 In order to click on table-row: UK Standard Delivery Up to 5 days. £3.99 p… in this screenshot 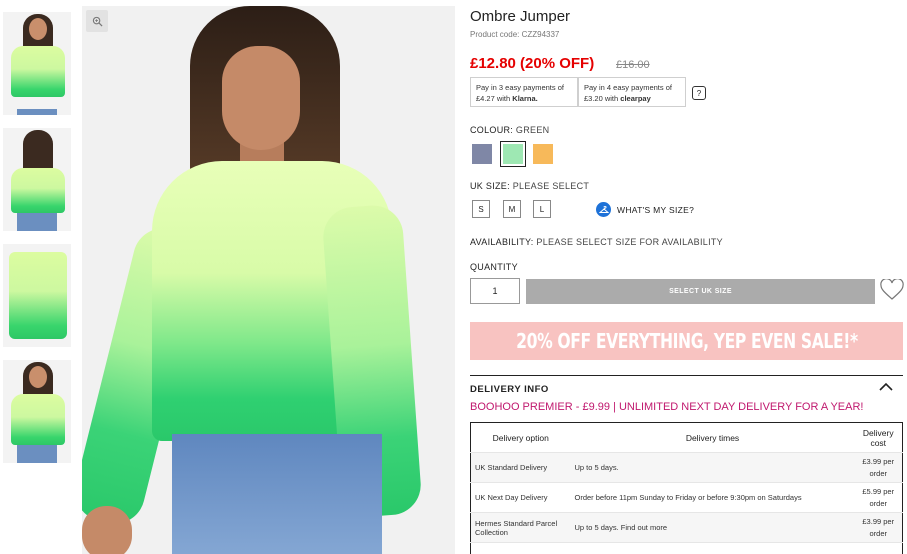, I will do `click(686, 467)`.